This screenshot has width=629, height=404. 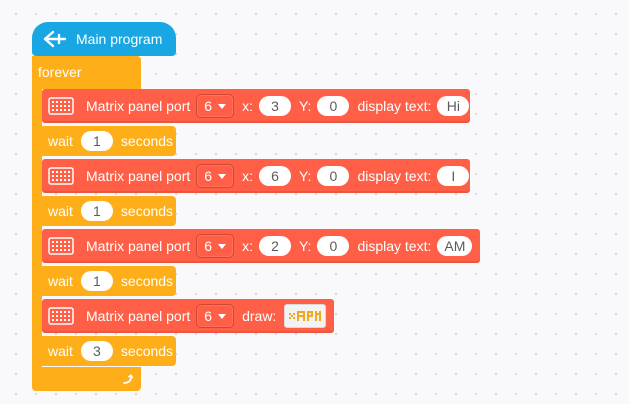 I want to click on wait-seconds-input: 3, so click(x=96, y=351).